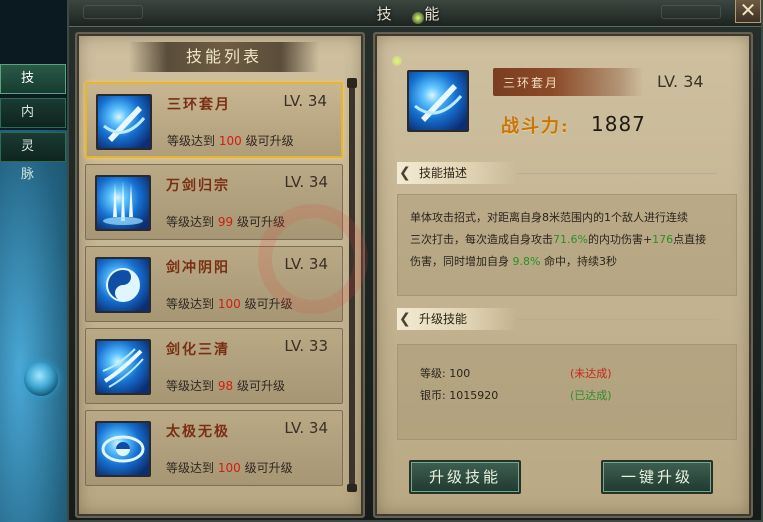 This screenshot has height=522, width=763. I want to click on skill-name: 剑冲阴阳, so click(198, 268).